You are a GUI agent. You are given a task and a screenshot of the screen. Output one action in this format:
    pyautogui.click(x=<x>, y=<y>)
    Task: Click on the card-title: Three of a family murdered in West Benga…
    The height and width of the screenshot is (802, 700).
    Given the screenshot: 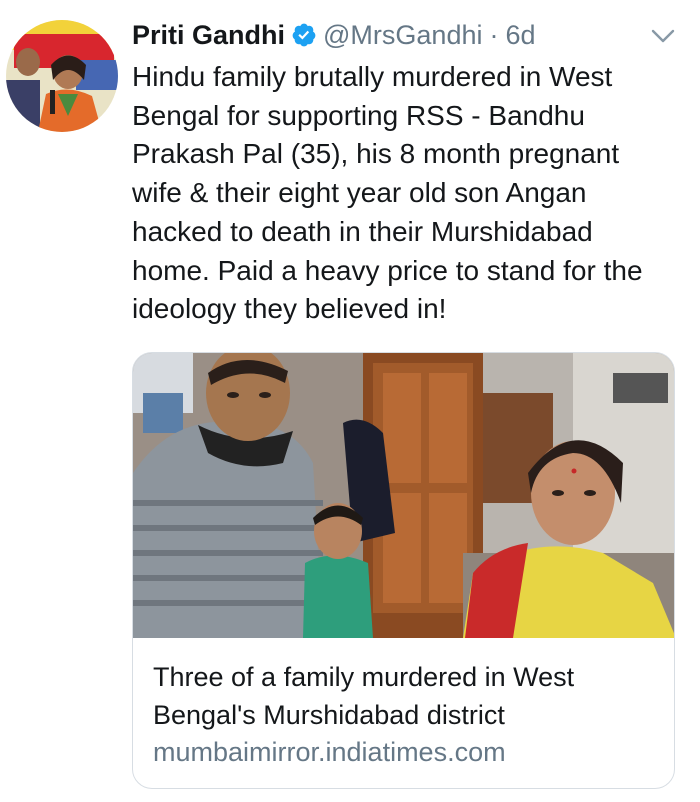 What is the action you would take?
    pyautogui.click(x=405, y=696)
    